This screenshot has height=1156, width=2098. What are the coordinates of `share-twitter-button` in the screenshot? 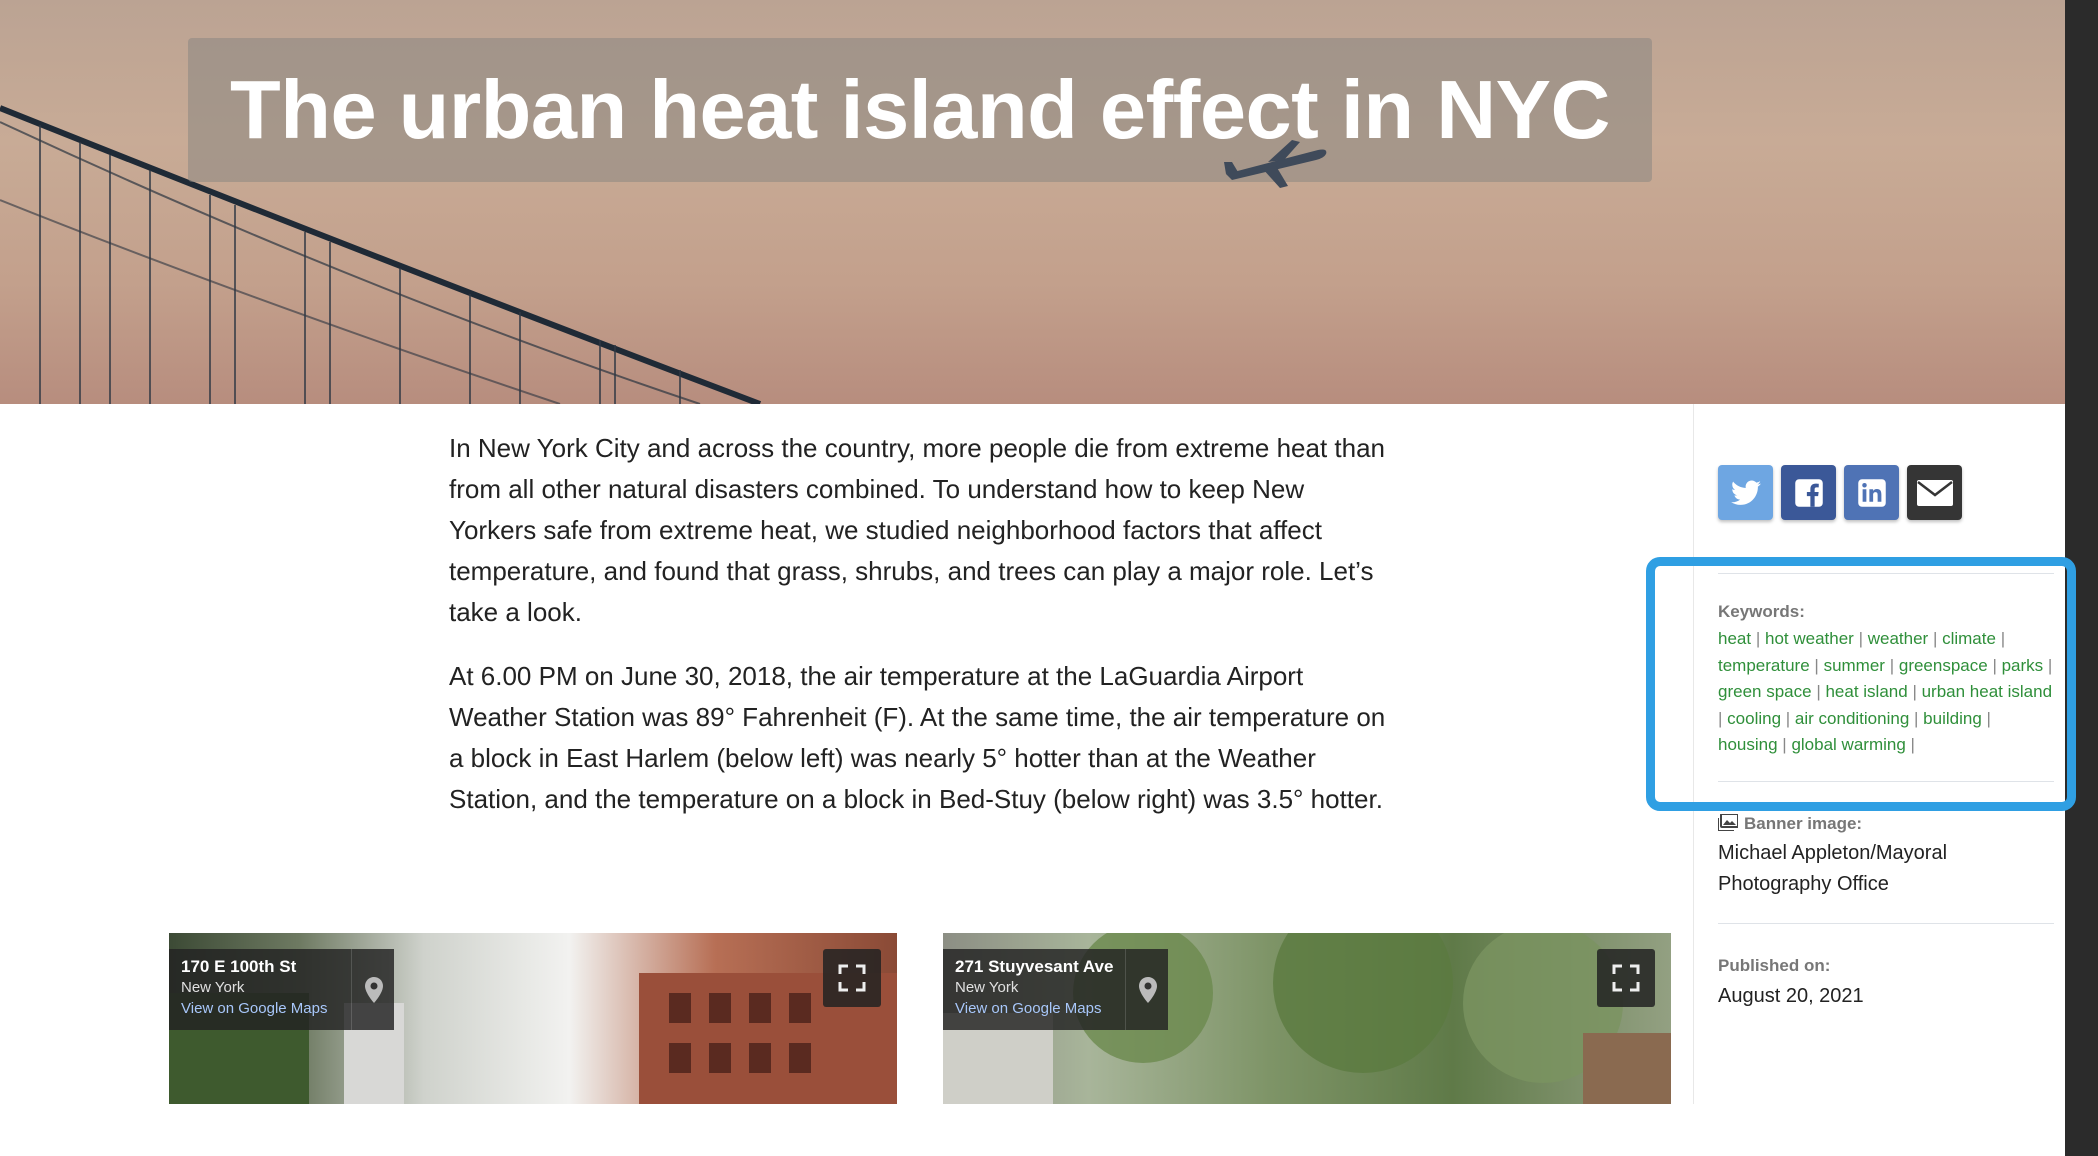 It's located at (1745, 492).